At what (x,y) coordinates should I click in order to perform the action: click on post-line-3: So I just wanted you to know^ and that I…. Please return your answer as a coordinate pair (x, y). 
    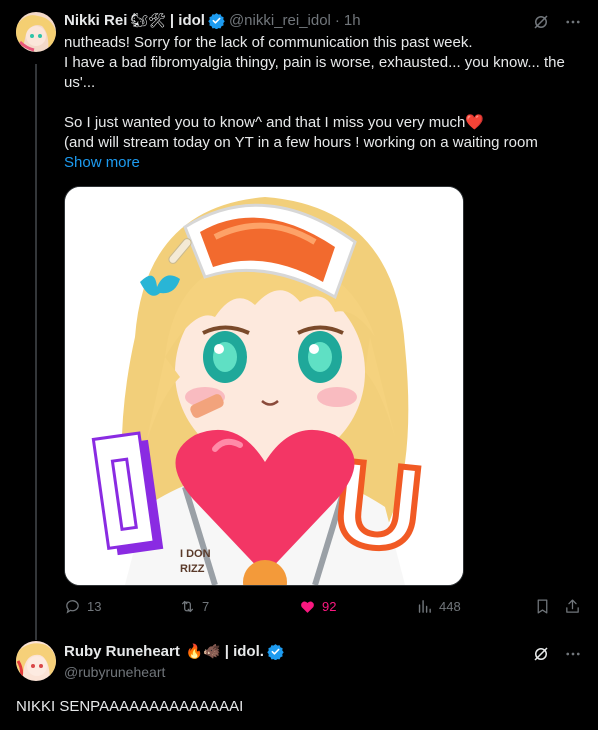
    Looking at the image, I should click on (274, 122).